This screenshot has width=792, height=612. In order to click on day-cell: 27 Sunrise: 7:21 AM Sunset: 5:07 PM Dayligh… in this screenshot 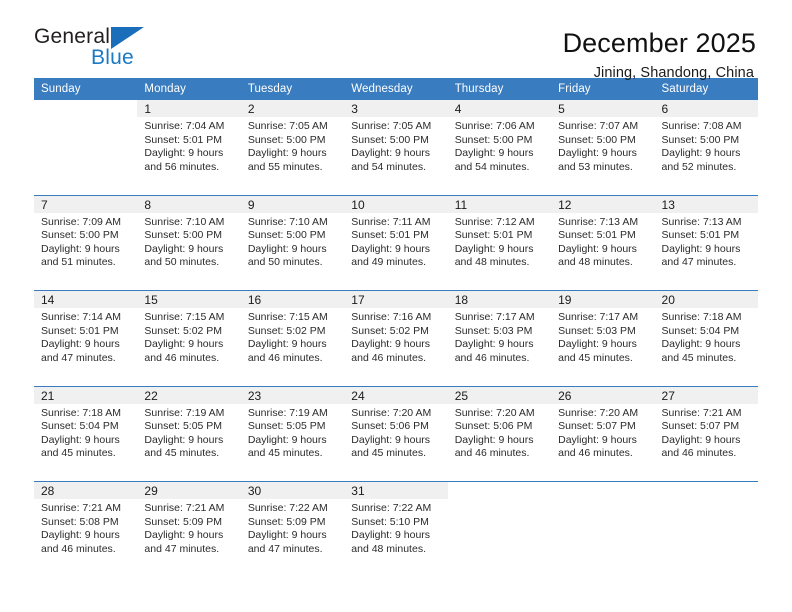, I will do `click(706, 430)`.